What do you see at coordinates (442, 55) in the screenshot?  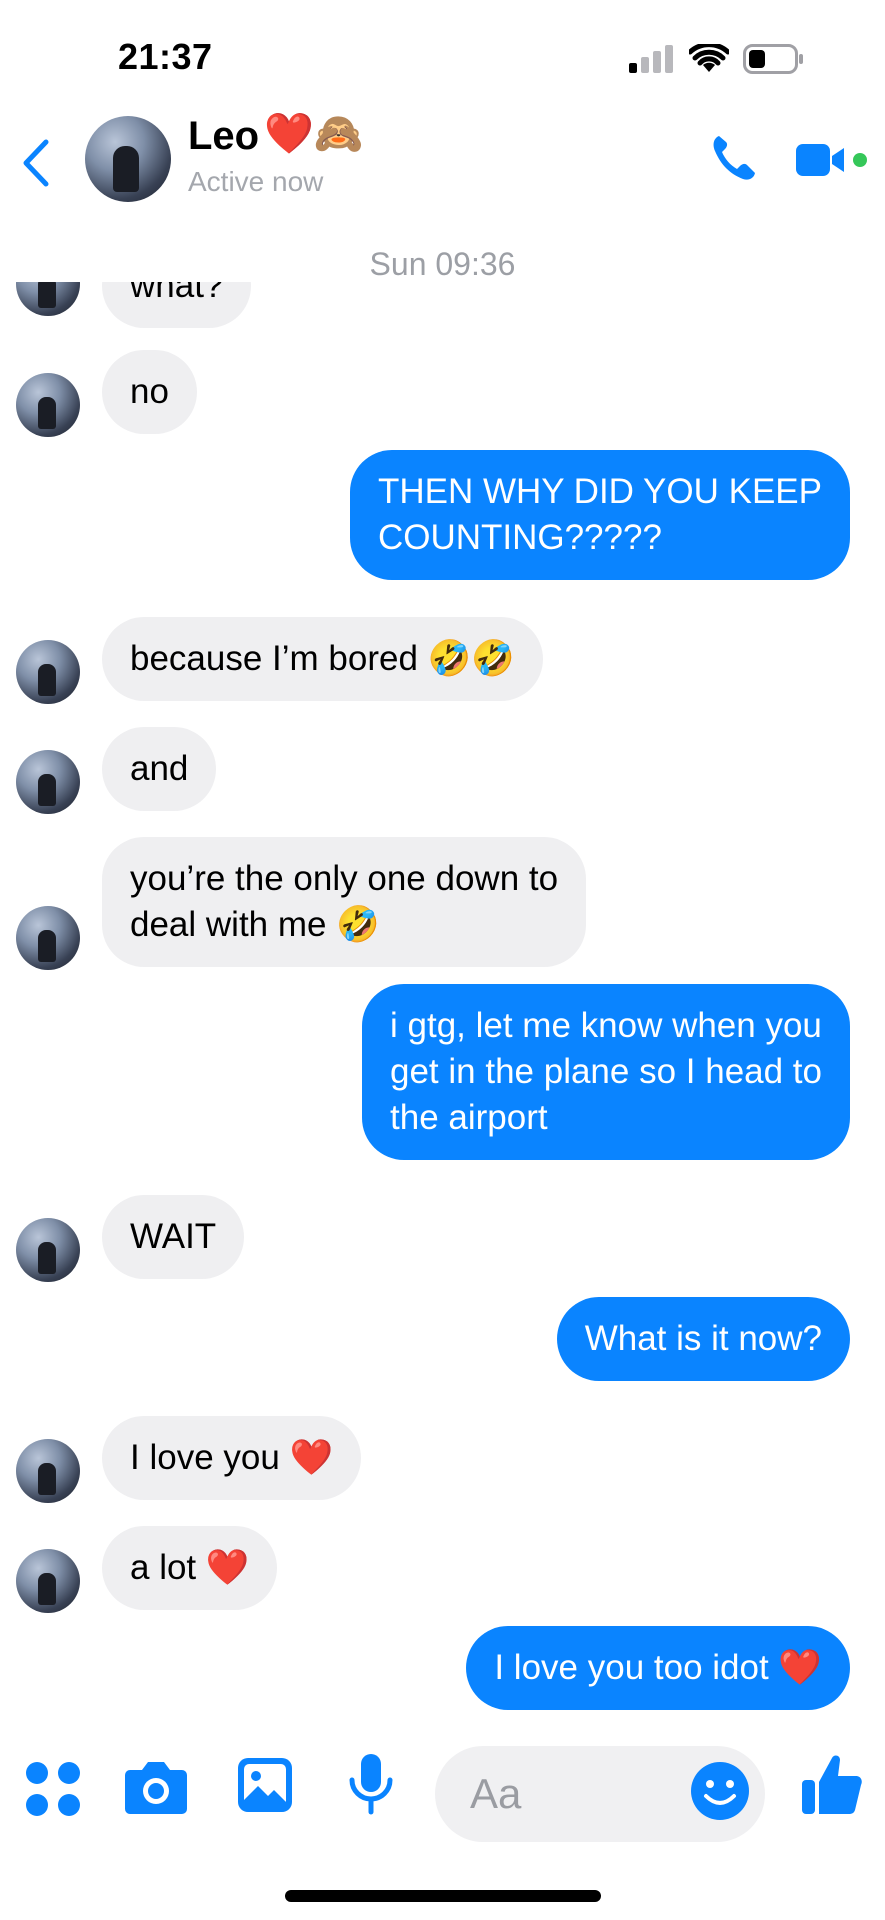 I see `status-bar: 21:37` at bounding box center [442, 55].